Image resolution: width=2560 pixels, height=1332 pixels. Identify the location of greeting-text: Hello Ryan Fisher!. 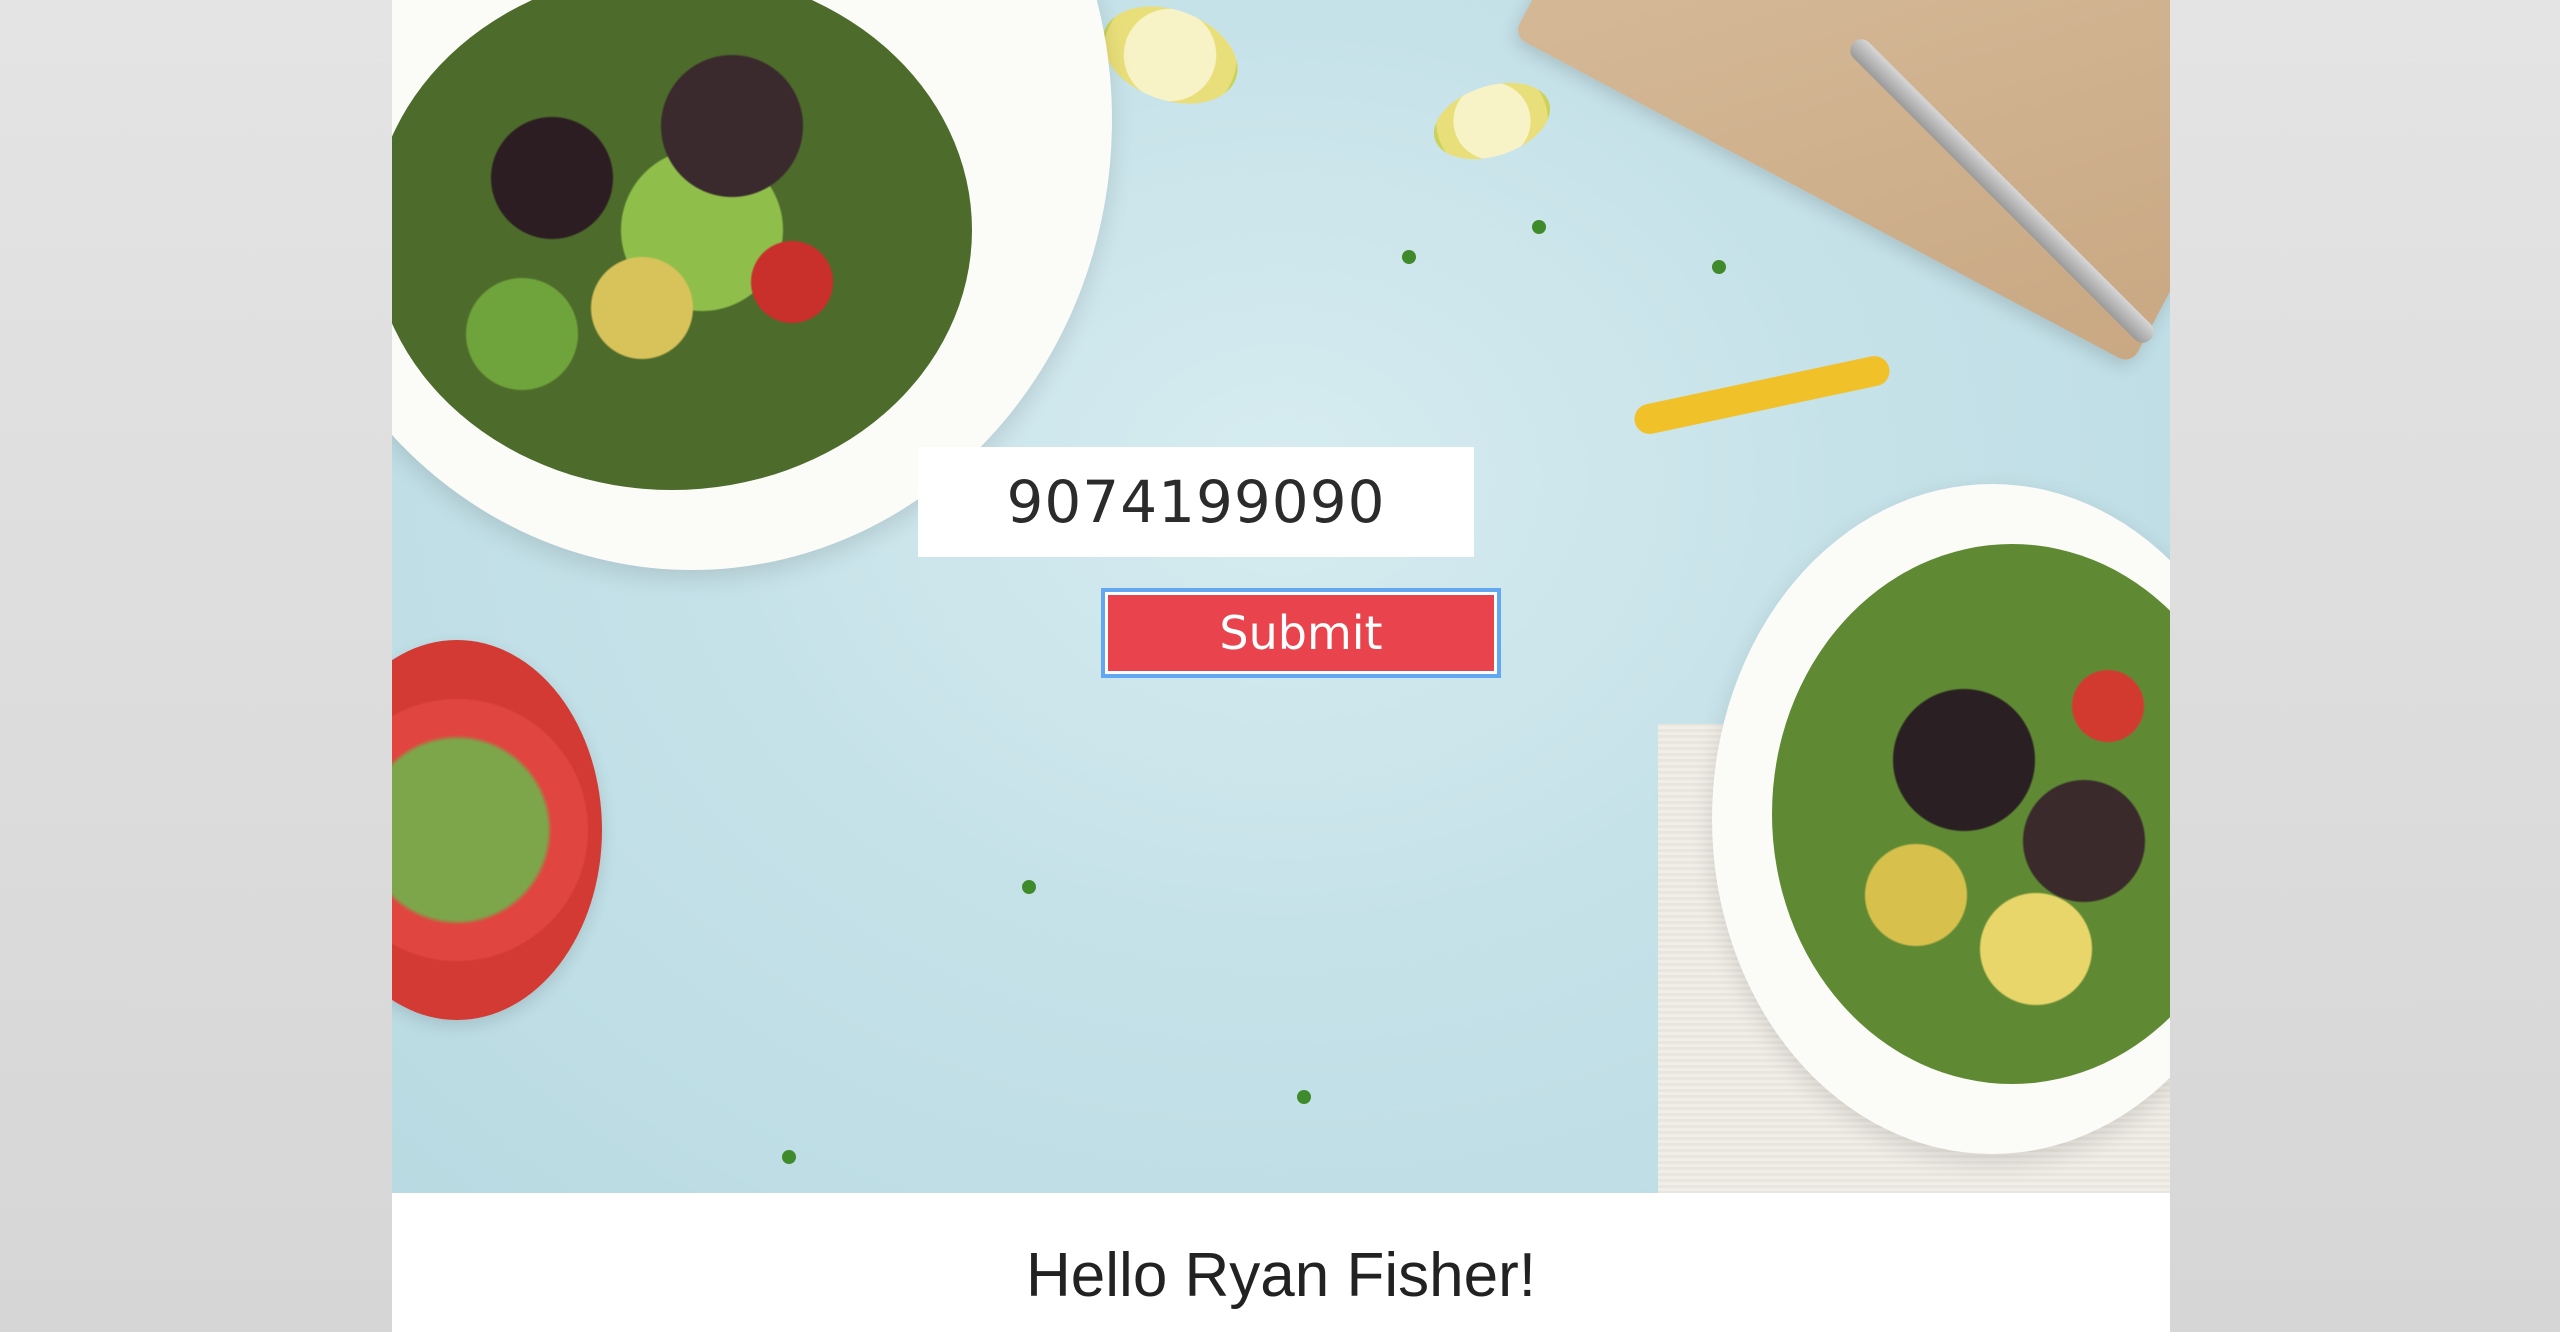
(1281, 1275).